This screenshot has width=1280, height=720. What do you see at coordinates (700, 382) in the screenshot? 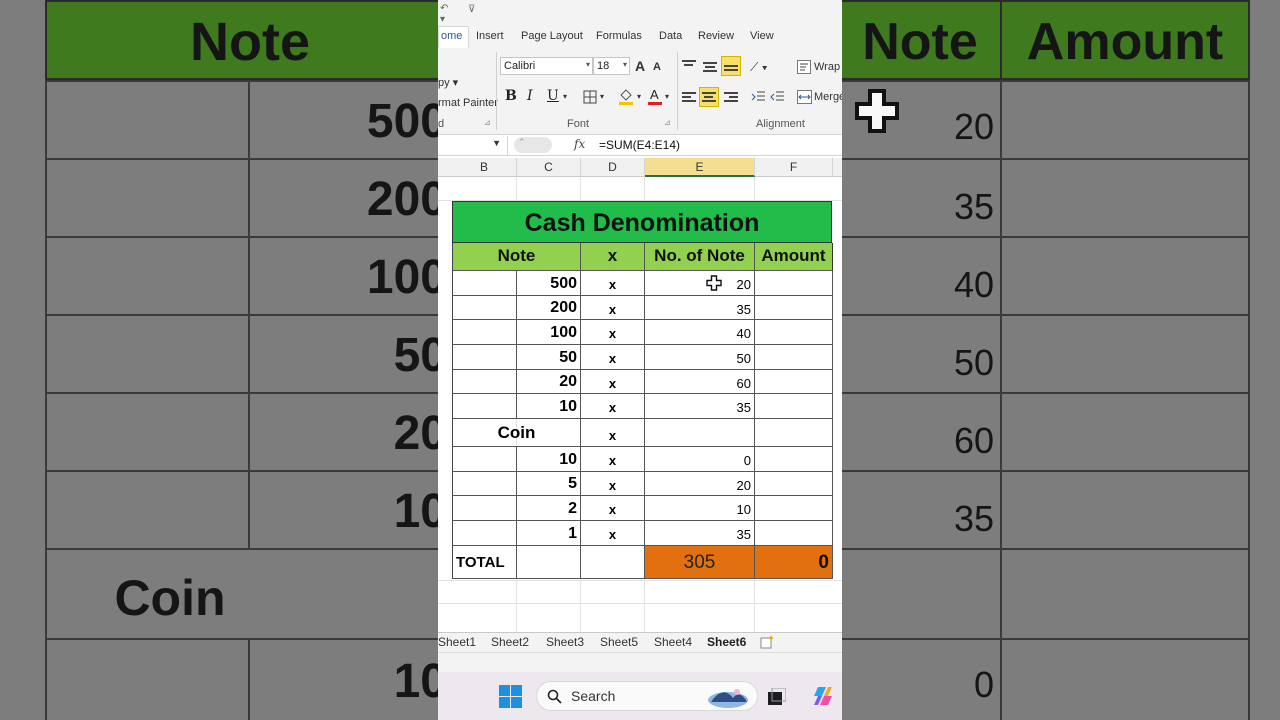
I see `note-count: 60` at bounding box center [700, 382].